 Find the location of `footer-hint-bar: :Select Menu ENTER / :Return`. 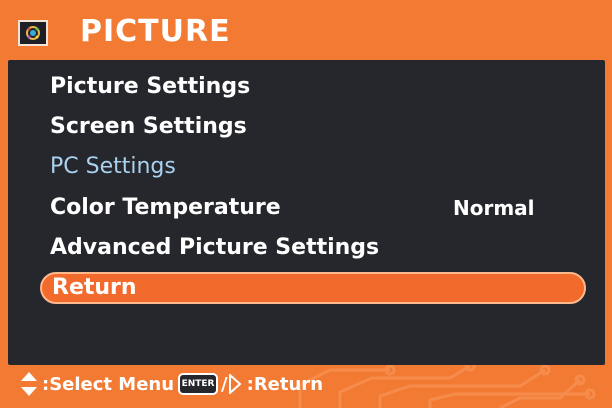

footer-hint-bar: :Select Menu ENTER / :Return is located at coordinates (306, 386).